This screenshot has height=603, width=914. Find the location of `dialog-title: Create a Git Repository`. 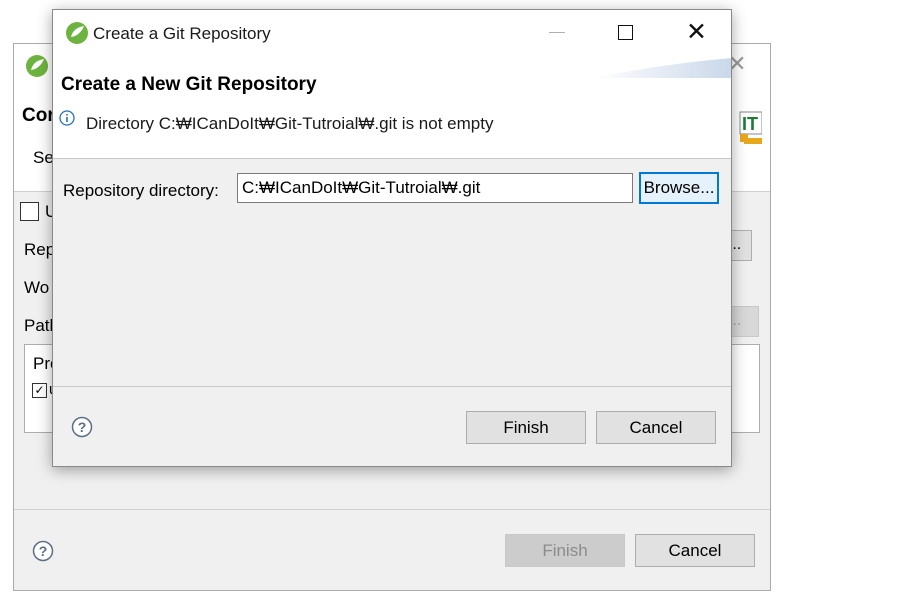

dialog-title: Create a Git Repository is located at coordinates (182, 33).